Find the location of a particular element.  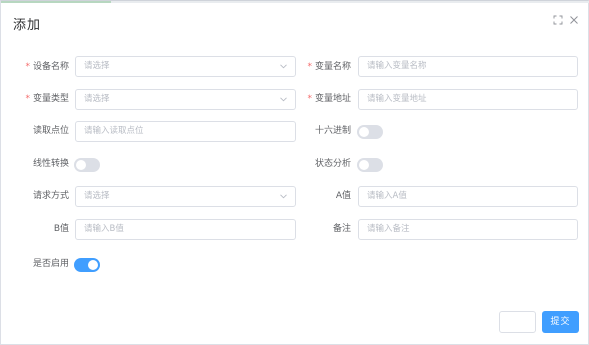

cancel-button is located at coordinates (517, 322).